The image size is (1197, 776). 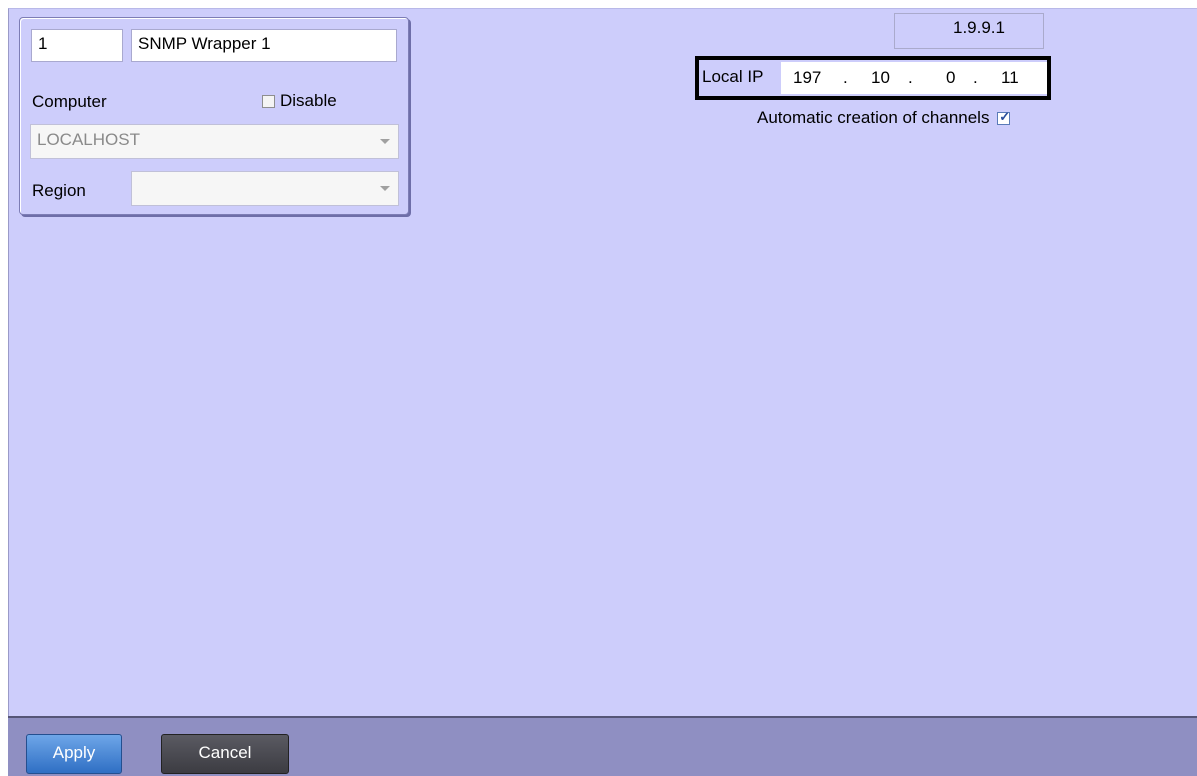 I want to click on apply-button: Apply, so click(x=74, y=754).